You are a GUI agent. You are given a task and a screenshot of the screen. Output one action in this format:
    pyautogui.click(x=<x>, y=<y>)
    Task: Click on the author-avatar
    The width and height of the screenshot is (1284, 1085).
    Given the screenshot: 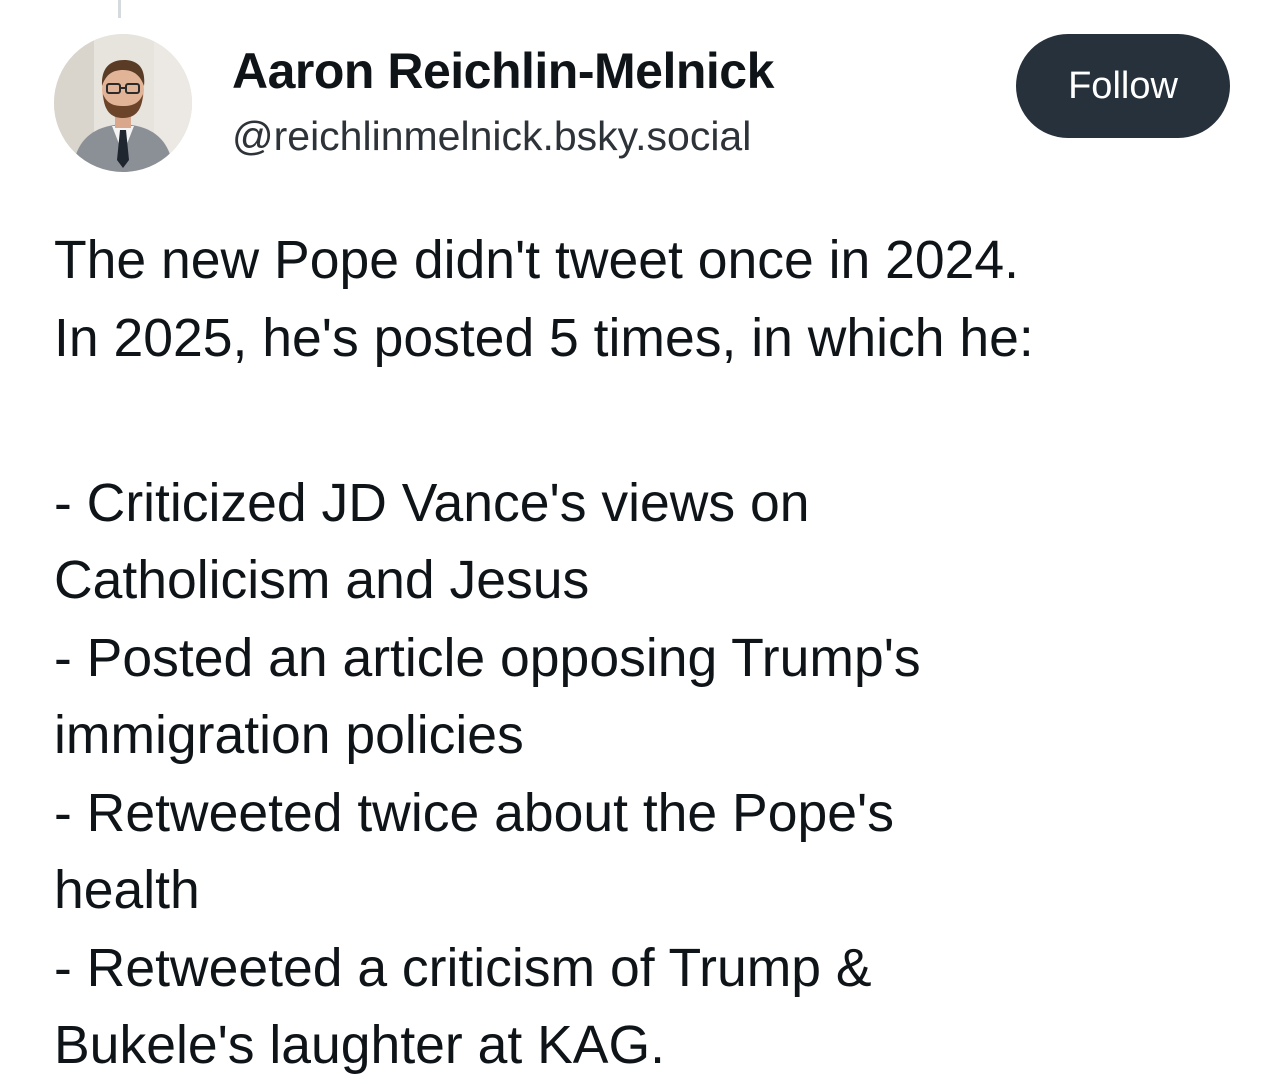 What is the action you would take?
    pyautogui.click(x=123, y=103)
    